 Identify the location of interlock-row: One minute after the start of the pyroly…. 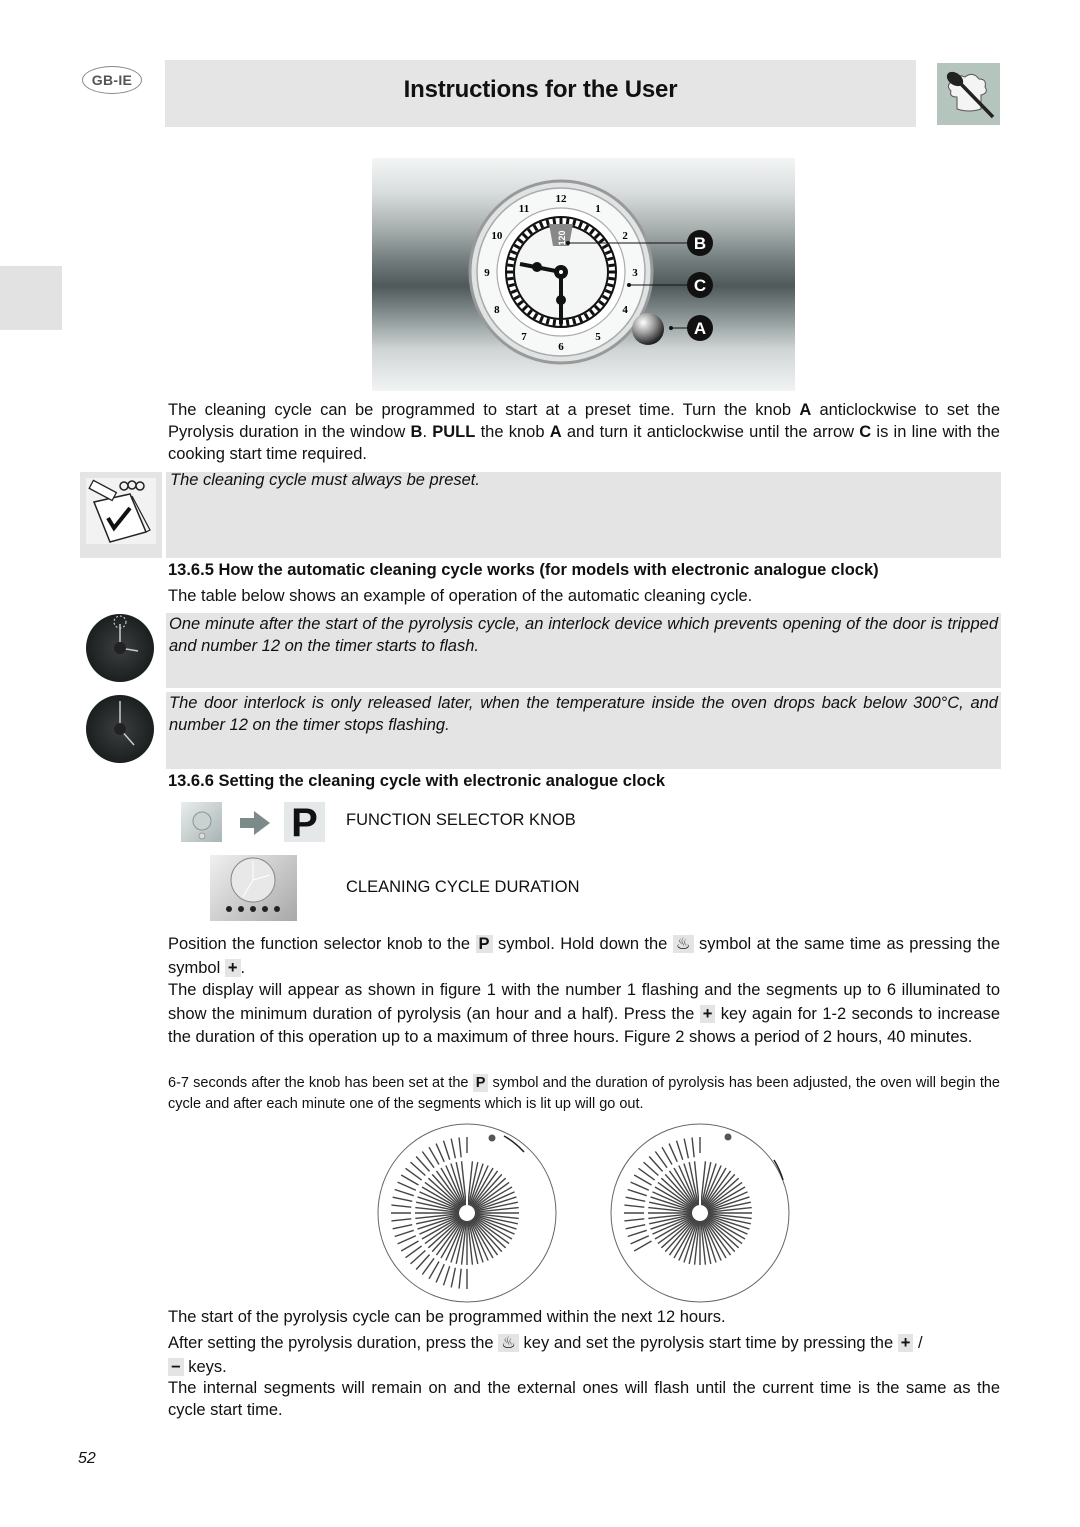
(583, 650).